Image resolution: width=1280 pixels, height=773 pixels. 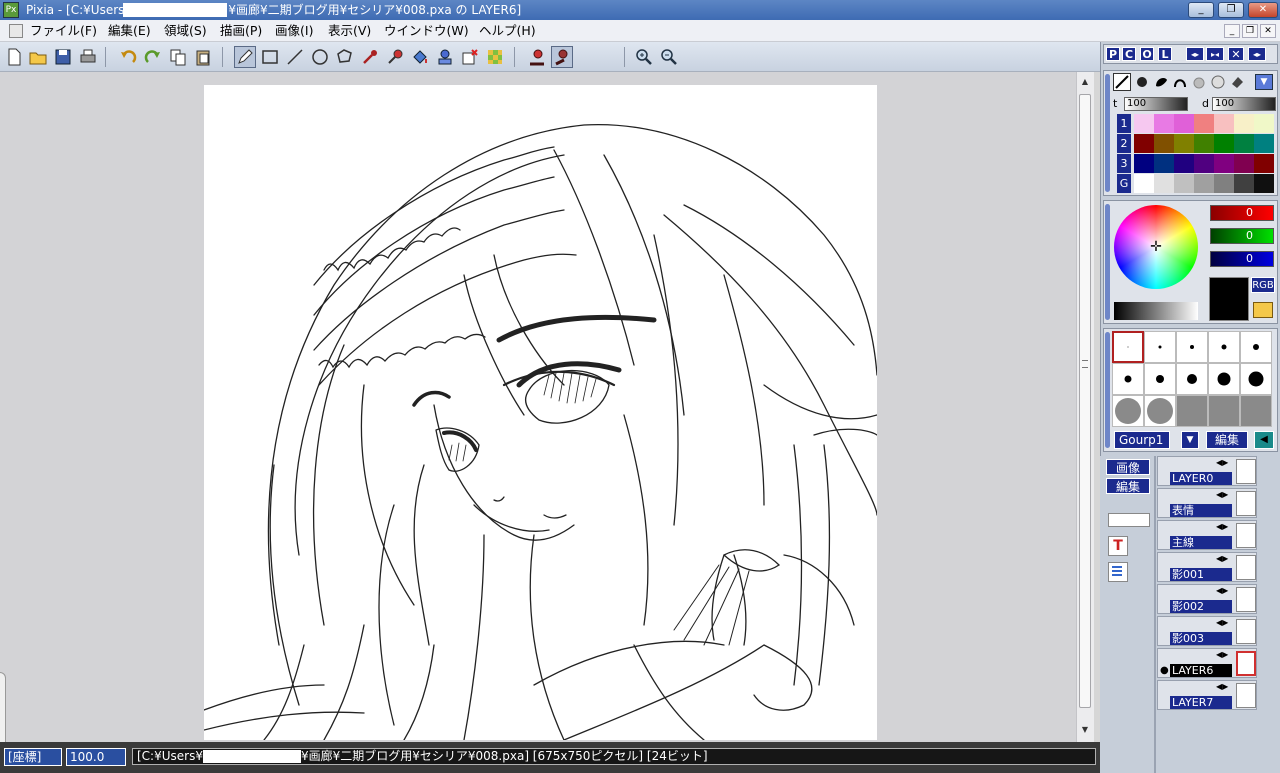 I want to click on layer-item: ◀▶ 影002, so click(x=1207, y=599).